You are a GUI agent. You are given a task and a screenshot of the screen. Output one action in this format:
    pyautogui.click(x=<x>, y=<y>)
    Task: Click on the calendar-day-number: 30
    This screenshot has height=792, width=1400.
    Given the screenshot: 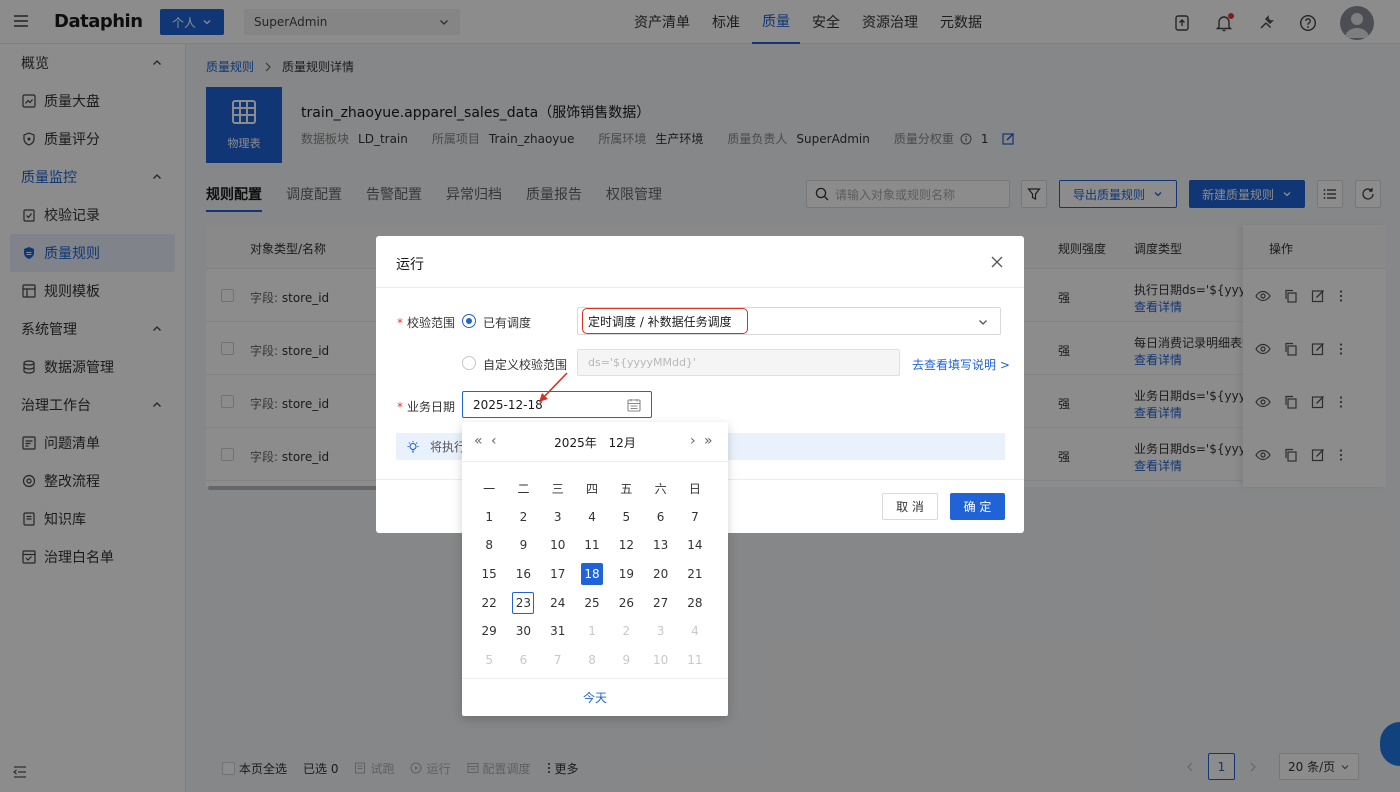 What is the action you would take?
    pyautogui.click(x=523, y=631)
    